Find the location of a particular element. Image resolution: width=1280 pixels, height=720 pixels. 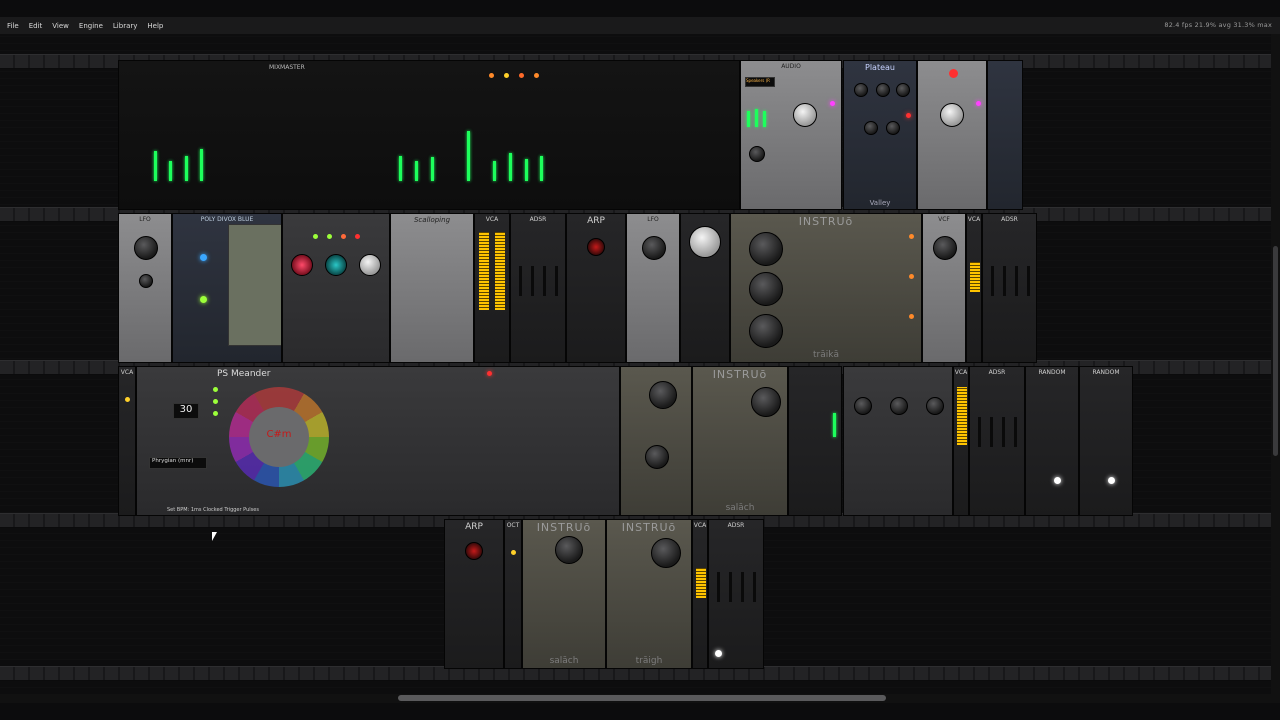

arp-module: ARP is located at coordinates (596, 288).